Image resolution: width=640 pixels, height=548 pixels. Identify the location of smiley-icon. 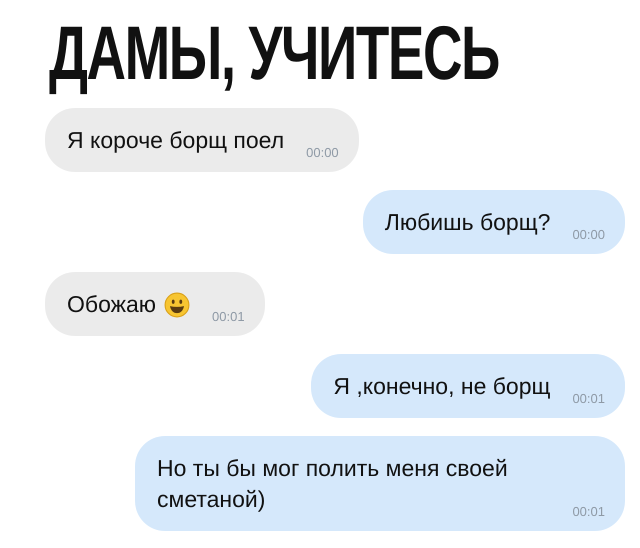
(177, 305).